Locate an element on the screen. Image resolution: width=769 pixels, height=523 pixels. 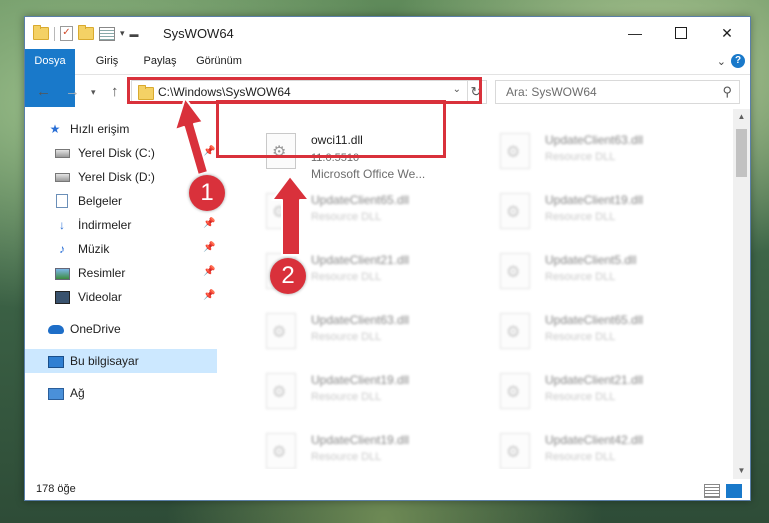
arrow-1-shape is located at coordinates (191, 136).